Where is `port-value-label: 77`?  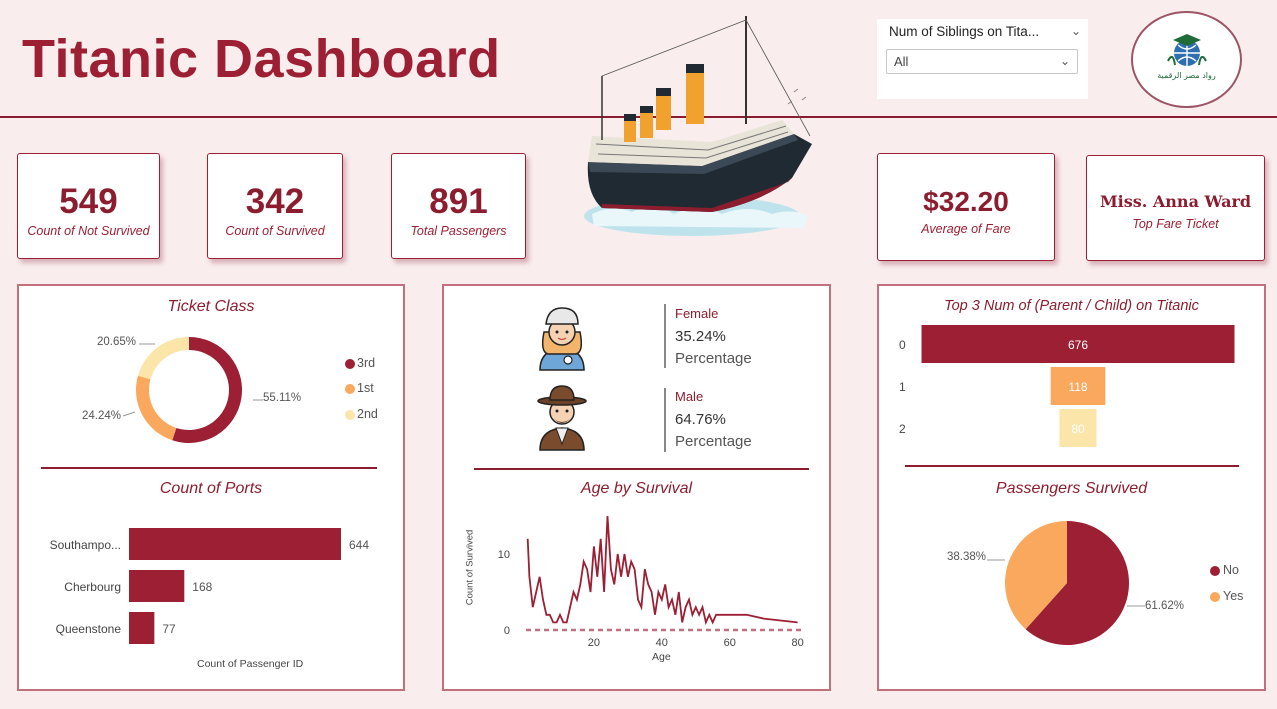
port-value-label: 77 is located at coordinates (169, 629).